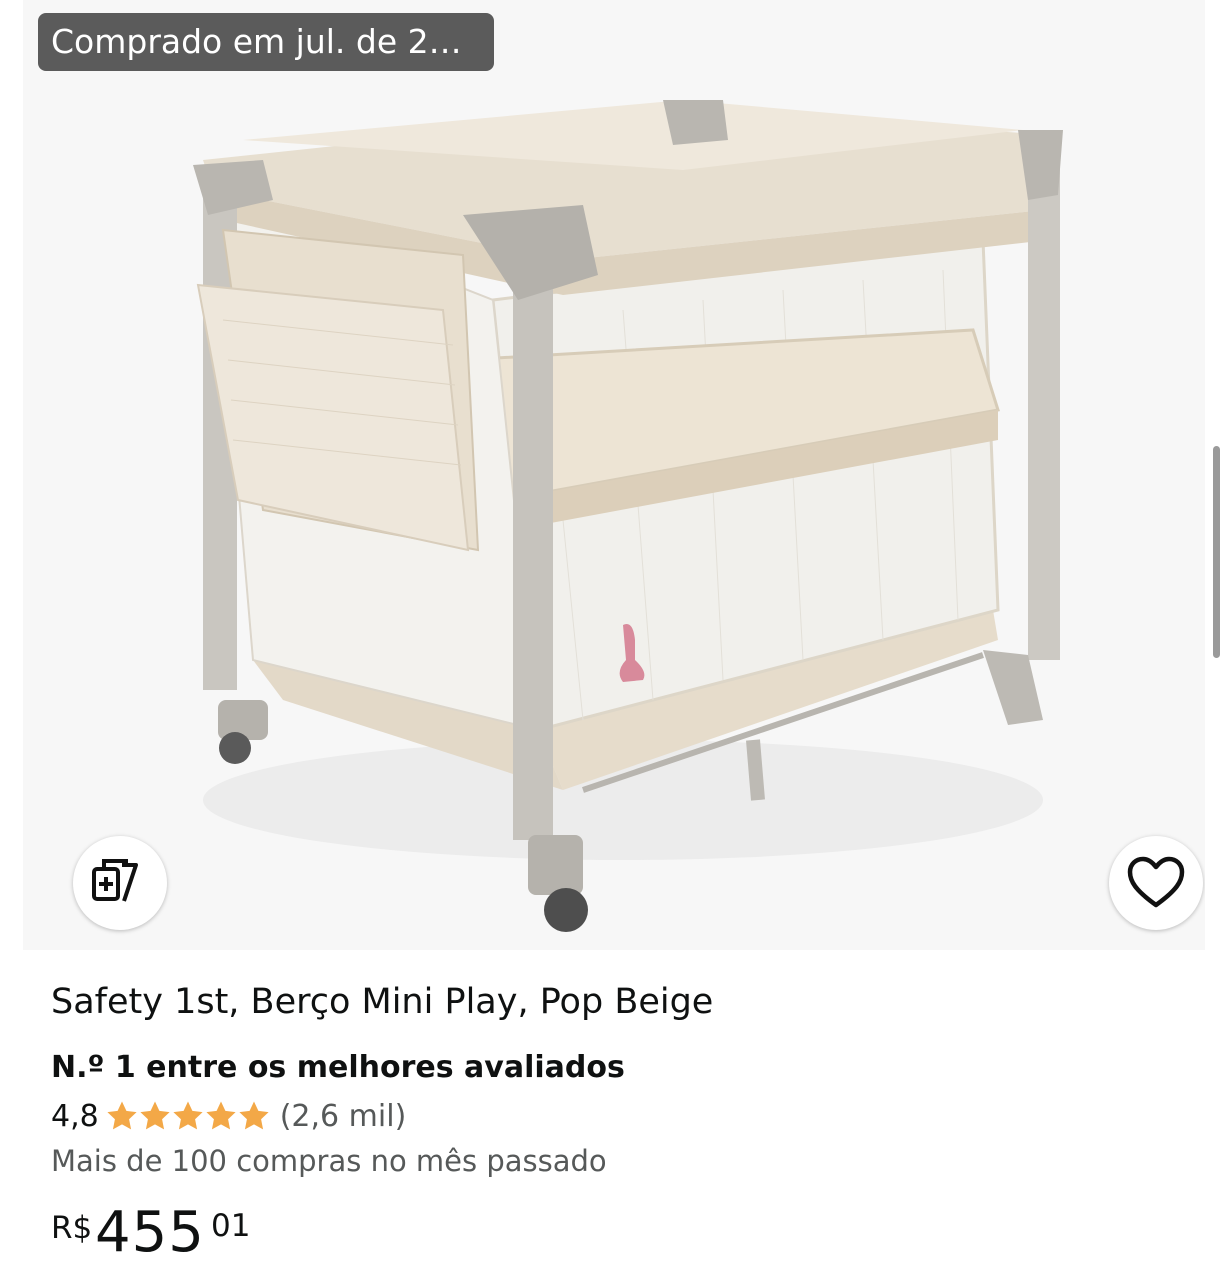  I want to click on heart-icon, so click(1156, 882).